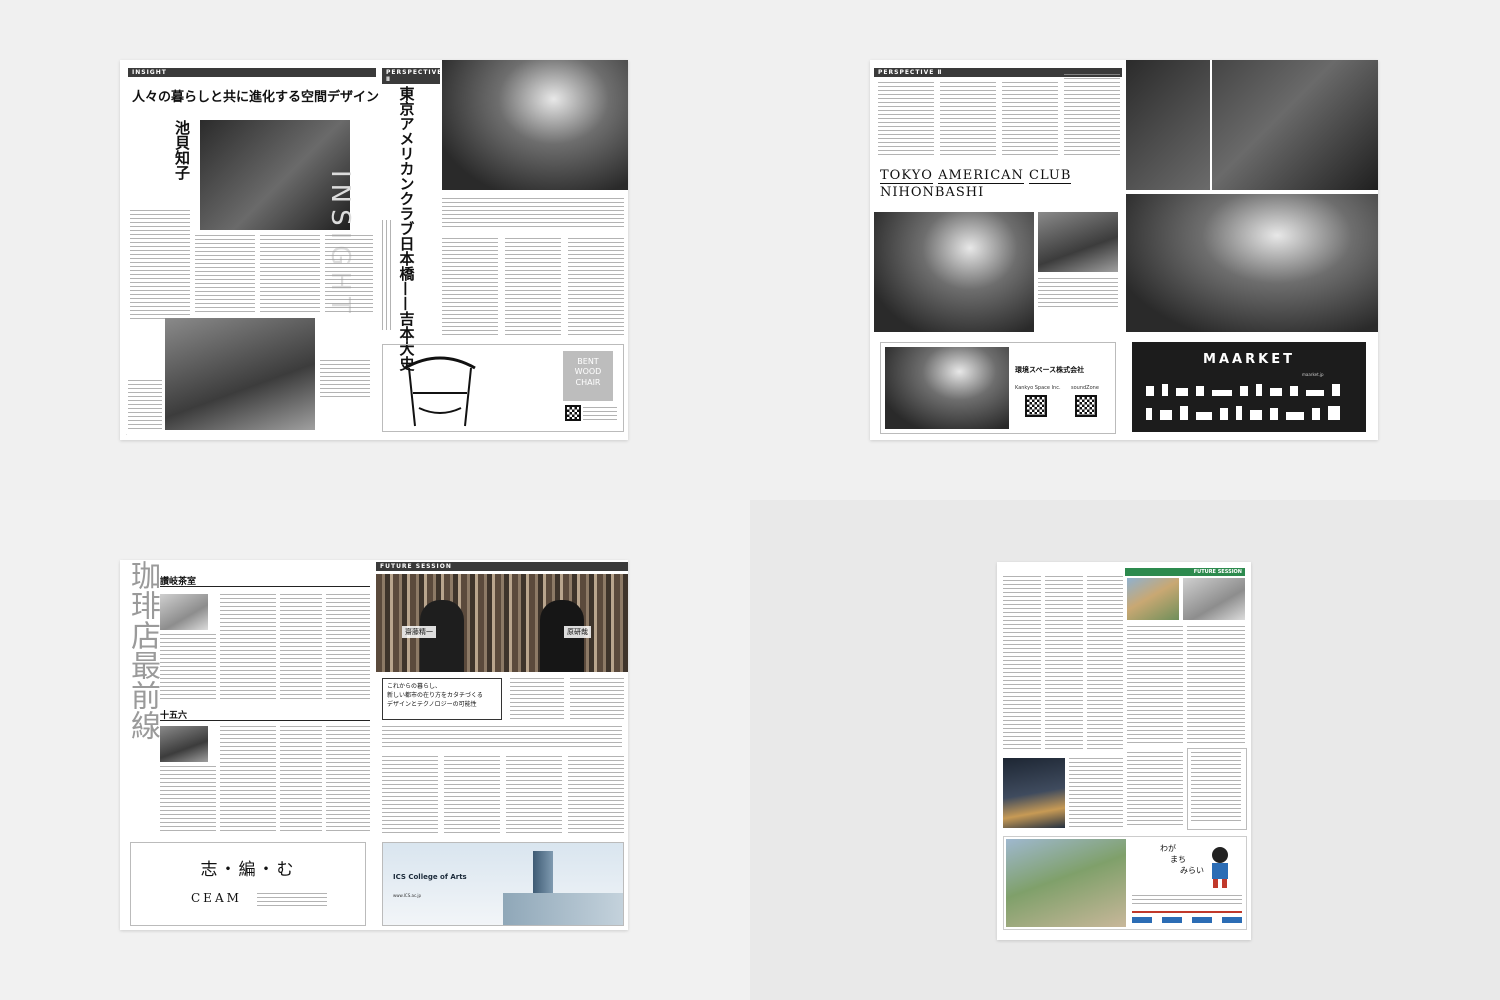 The width and height of the screenshot is (1500, 1000). What do you see at coordinates (588, 372) in the screenshot?
I see `chair-ad-line2: WOOD` at bounding box center [588, 372].